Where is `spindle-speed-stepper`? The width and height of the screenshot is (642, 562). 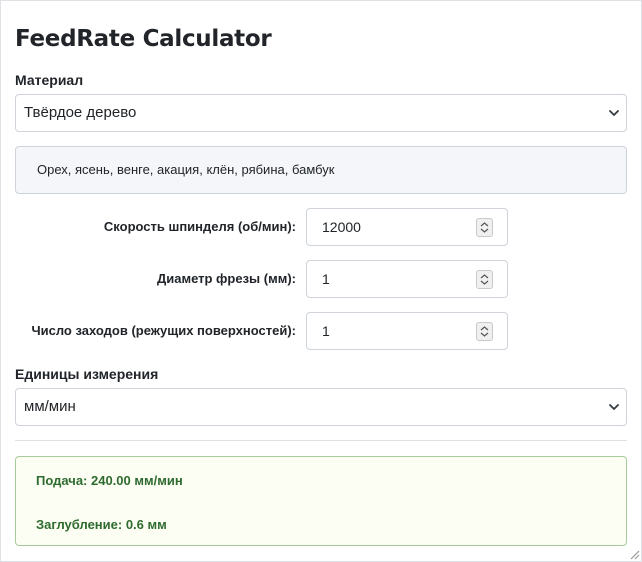
spindle-speed-stepper is located at coordinates (484, 227).